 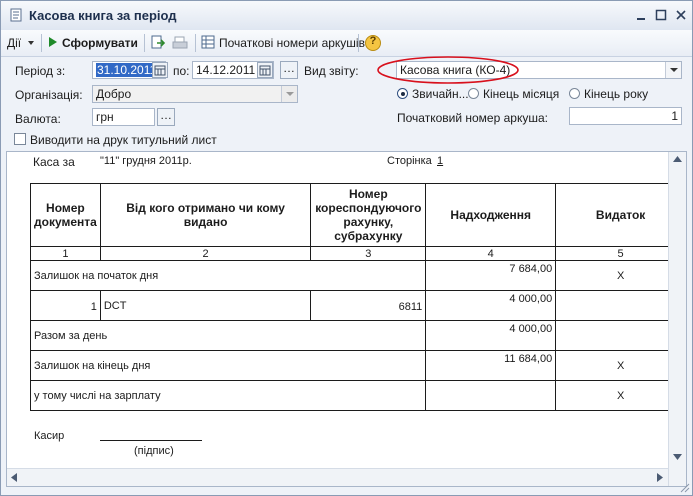 I want to click on report-type-label: Вид звіту:, so click(x=331, y=71).